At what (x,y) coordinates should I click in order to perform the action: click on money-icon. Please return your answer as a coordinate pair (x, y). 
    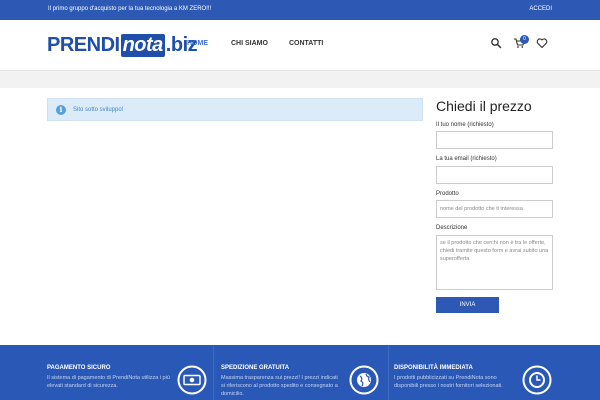
    Looking at the image, I should click on (192, 380).